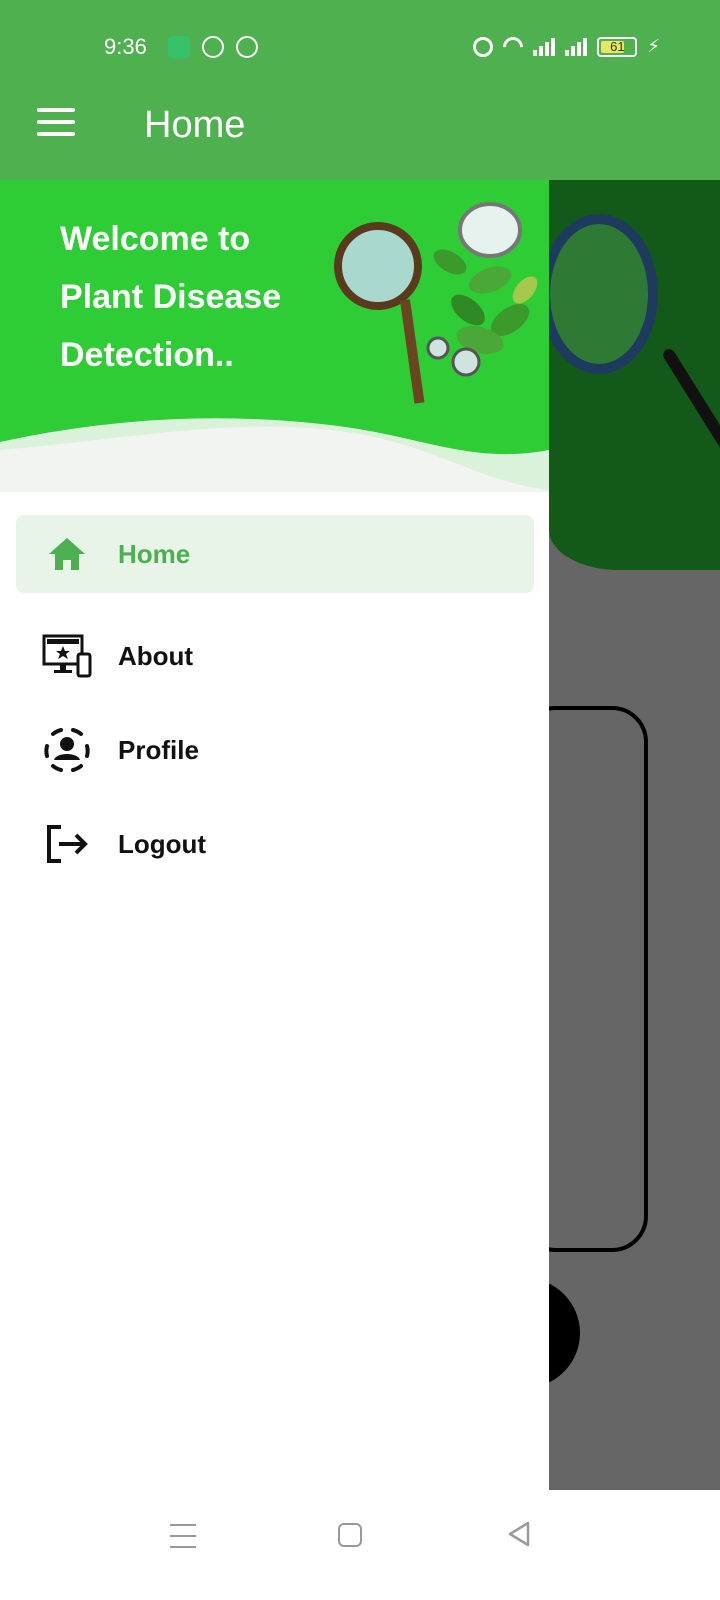  What do you see at coordinates (158, 749) in the screenshot?
I see `drawer-item-label: Profile` at bounding box center [158, 749].